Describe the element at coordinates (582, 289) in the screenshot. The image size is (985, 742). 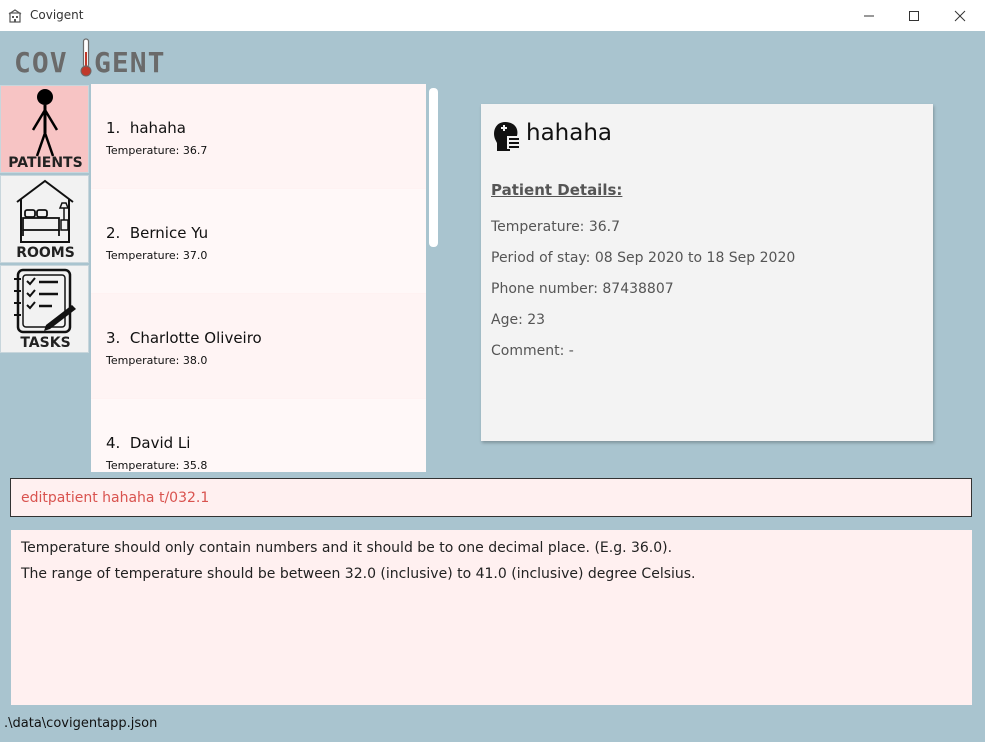
I see `detail-phone: Phone number: 87438807` at that location.